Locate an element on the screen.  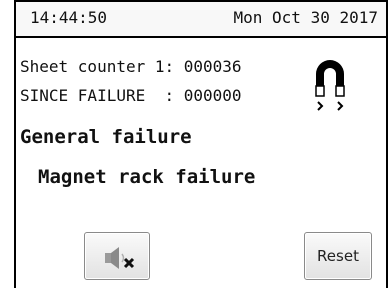
speaker-mute-icon is located at coordinates (120, 258).